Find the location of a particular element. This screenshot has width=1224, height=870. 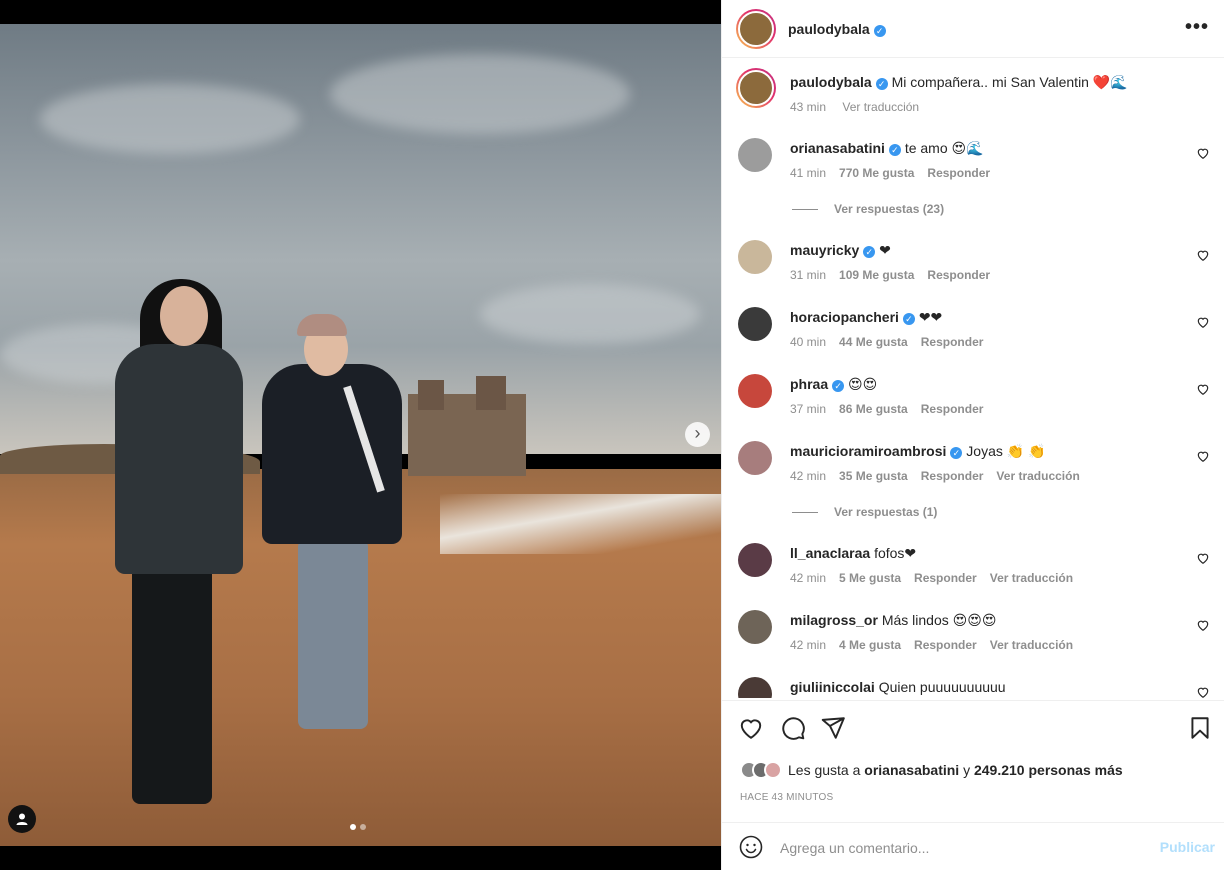

comment-meta: 41 min 770 Me gusta Responder is located at coordinates (896, 173).